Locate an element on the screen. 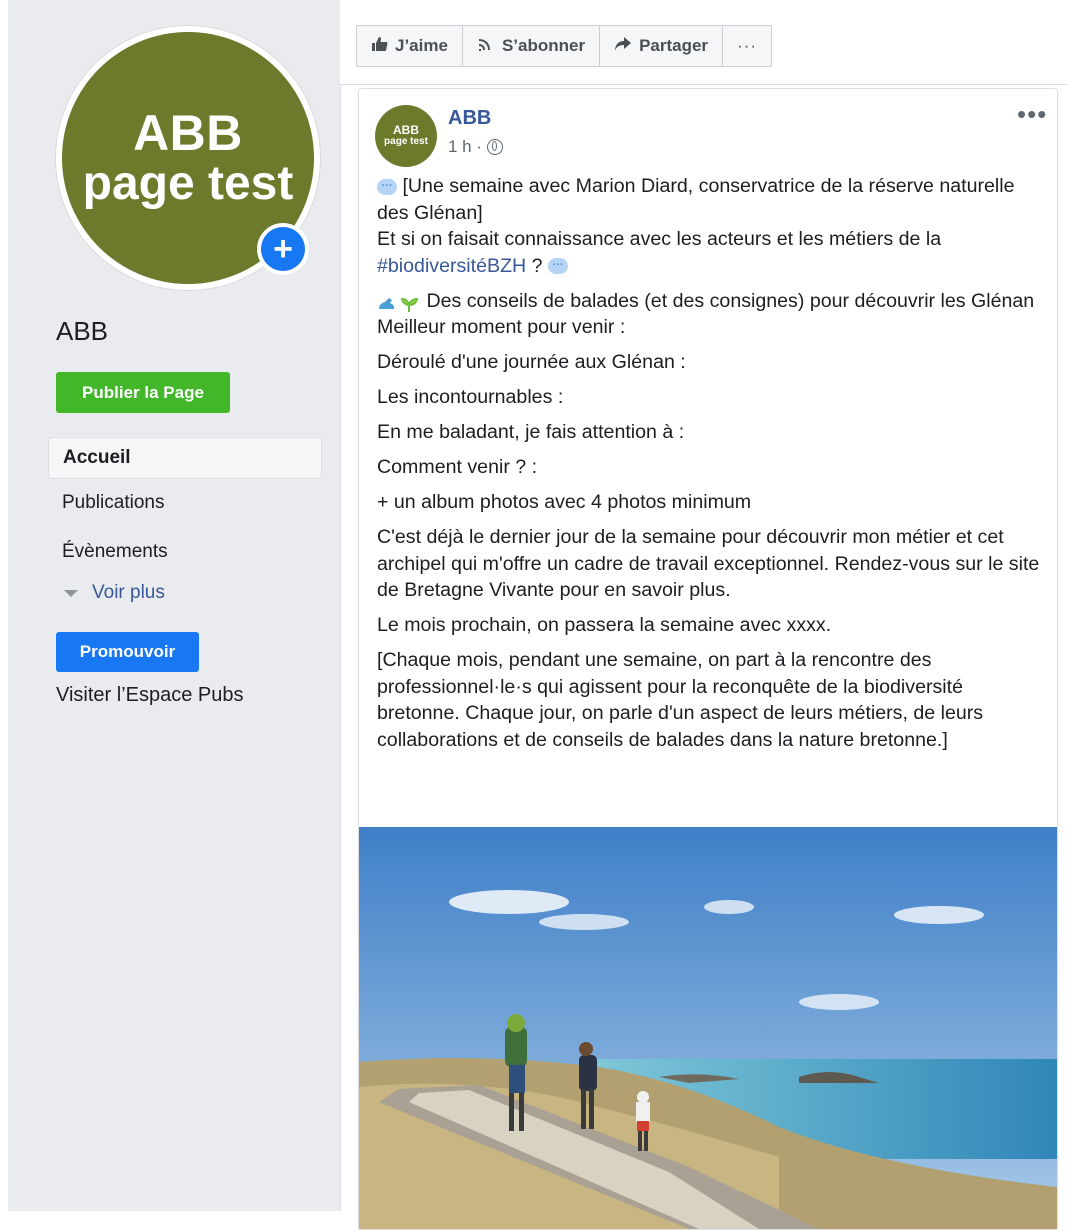  page-name: ABB is located at coordinates (82, 331).